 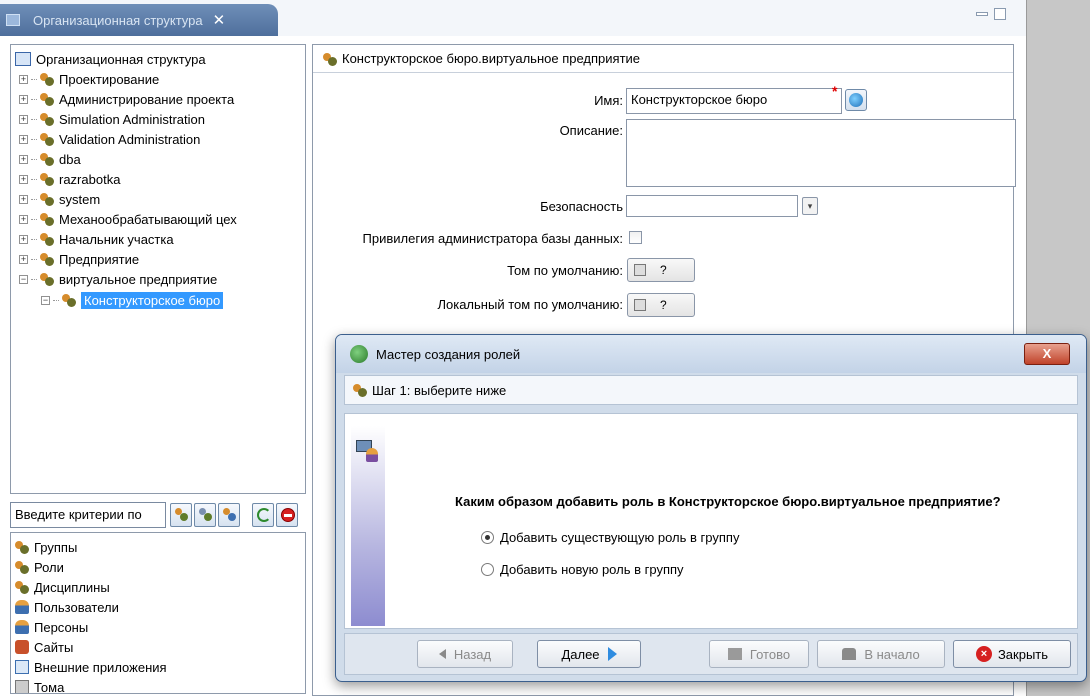 I want to click on tab-close-icon: ✕, so click(x=219, y=20).